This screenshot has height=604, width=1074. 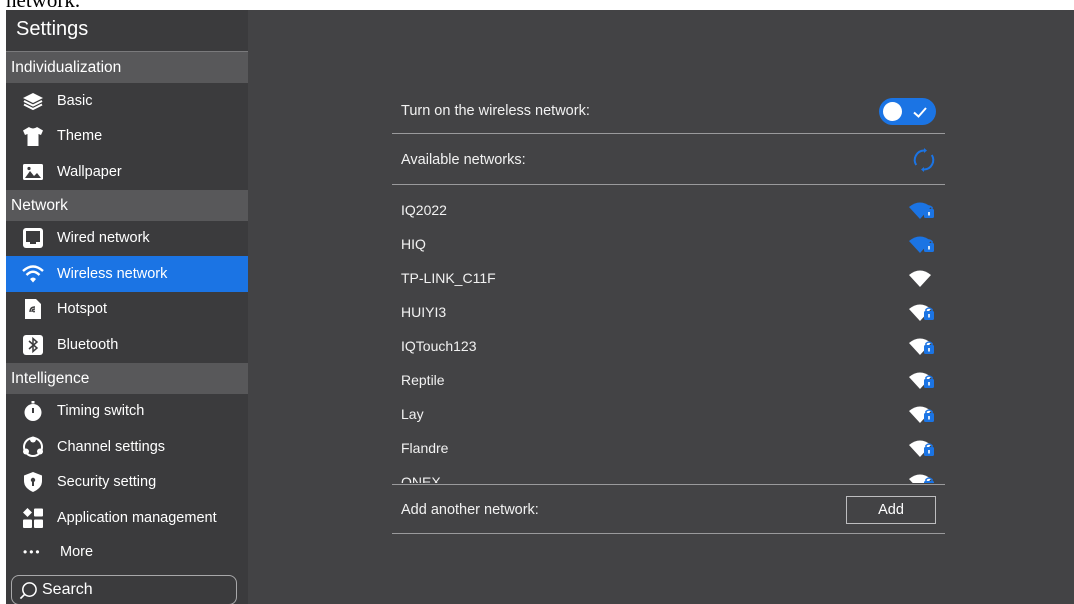 I want to click on sidebar-item-timing-switch: Timing switch, so click(x=127, y=412).